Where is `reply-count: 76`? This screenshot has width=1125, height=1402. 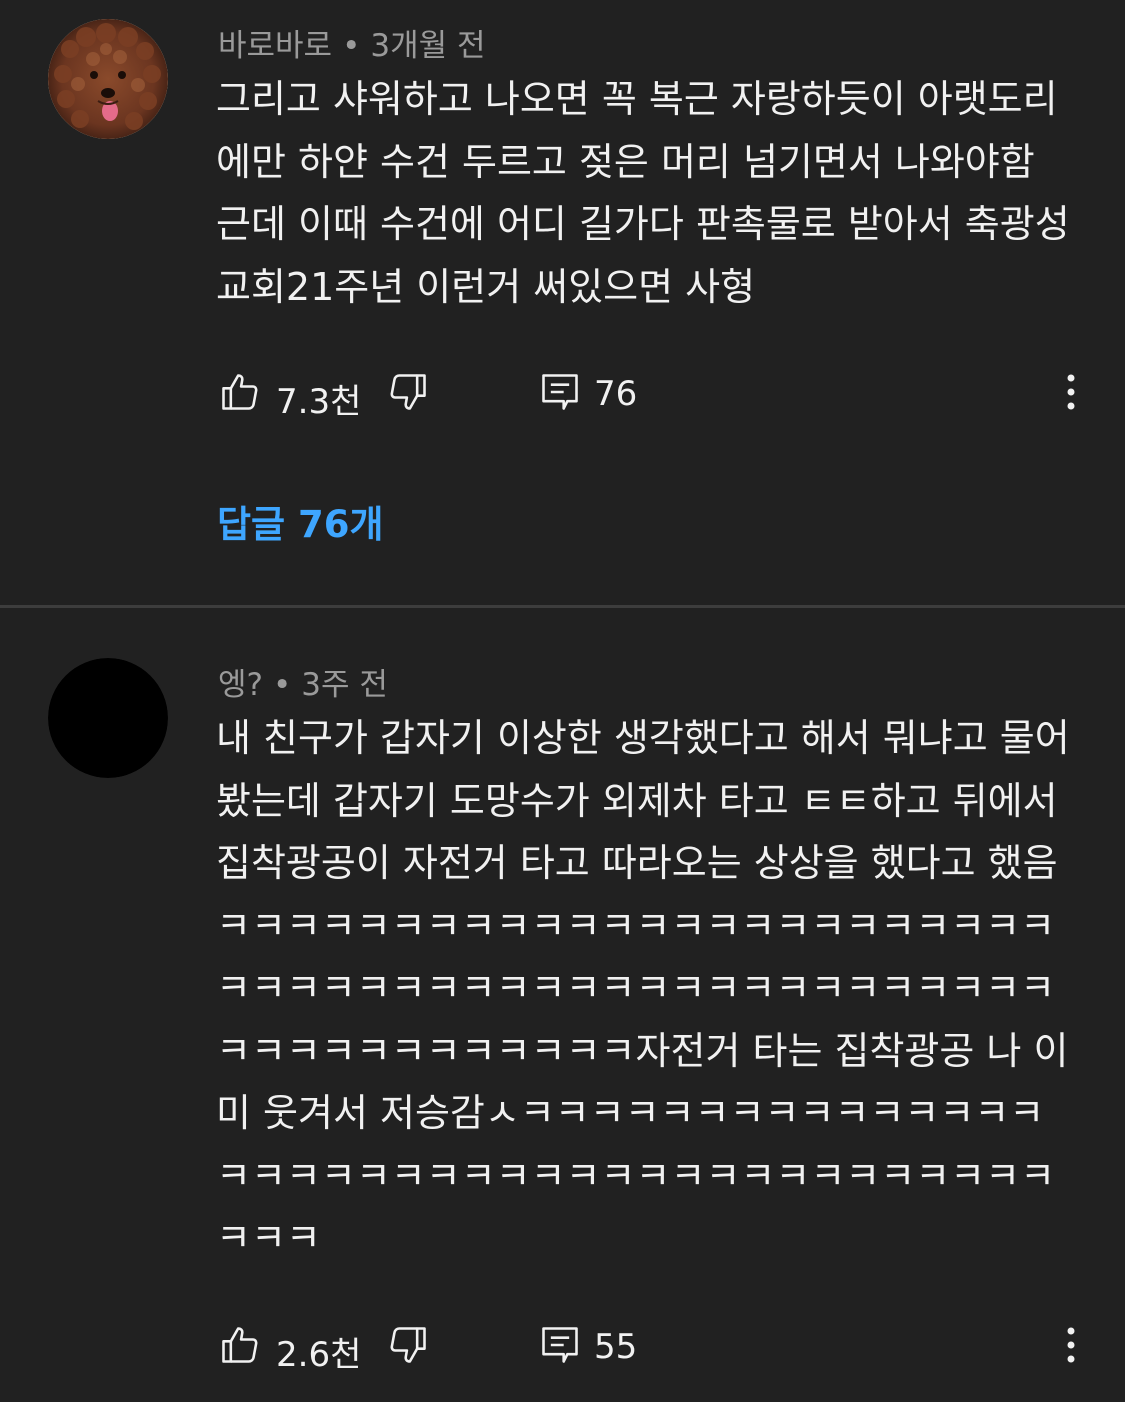
reply-count: 76 is located at coordinates (616, 394).